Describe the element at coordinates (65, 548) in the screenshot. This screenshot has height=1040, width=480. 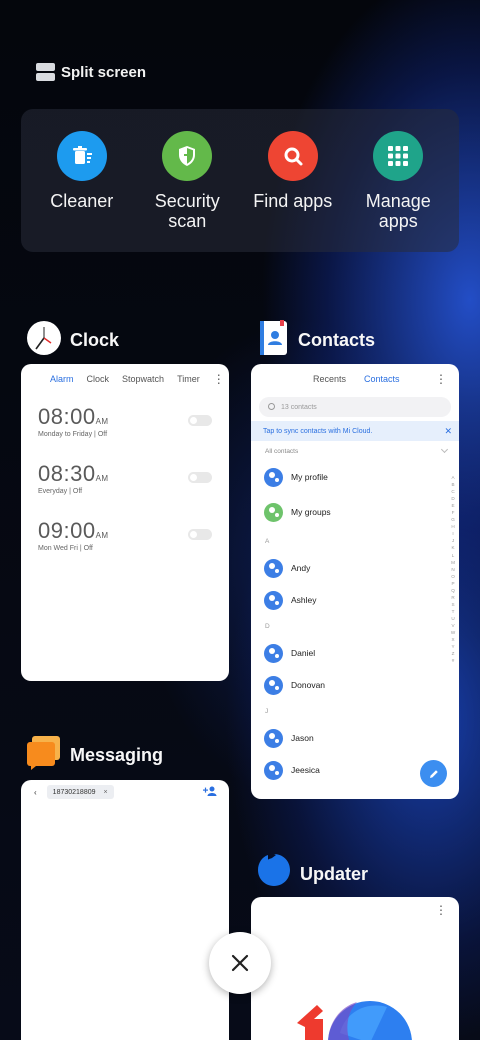
I see `alarm-repeat: Mon Wed Fri | Off` at that location.